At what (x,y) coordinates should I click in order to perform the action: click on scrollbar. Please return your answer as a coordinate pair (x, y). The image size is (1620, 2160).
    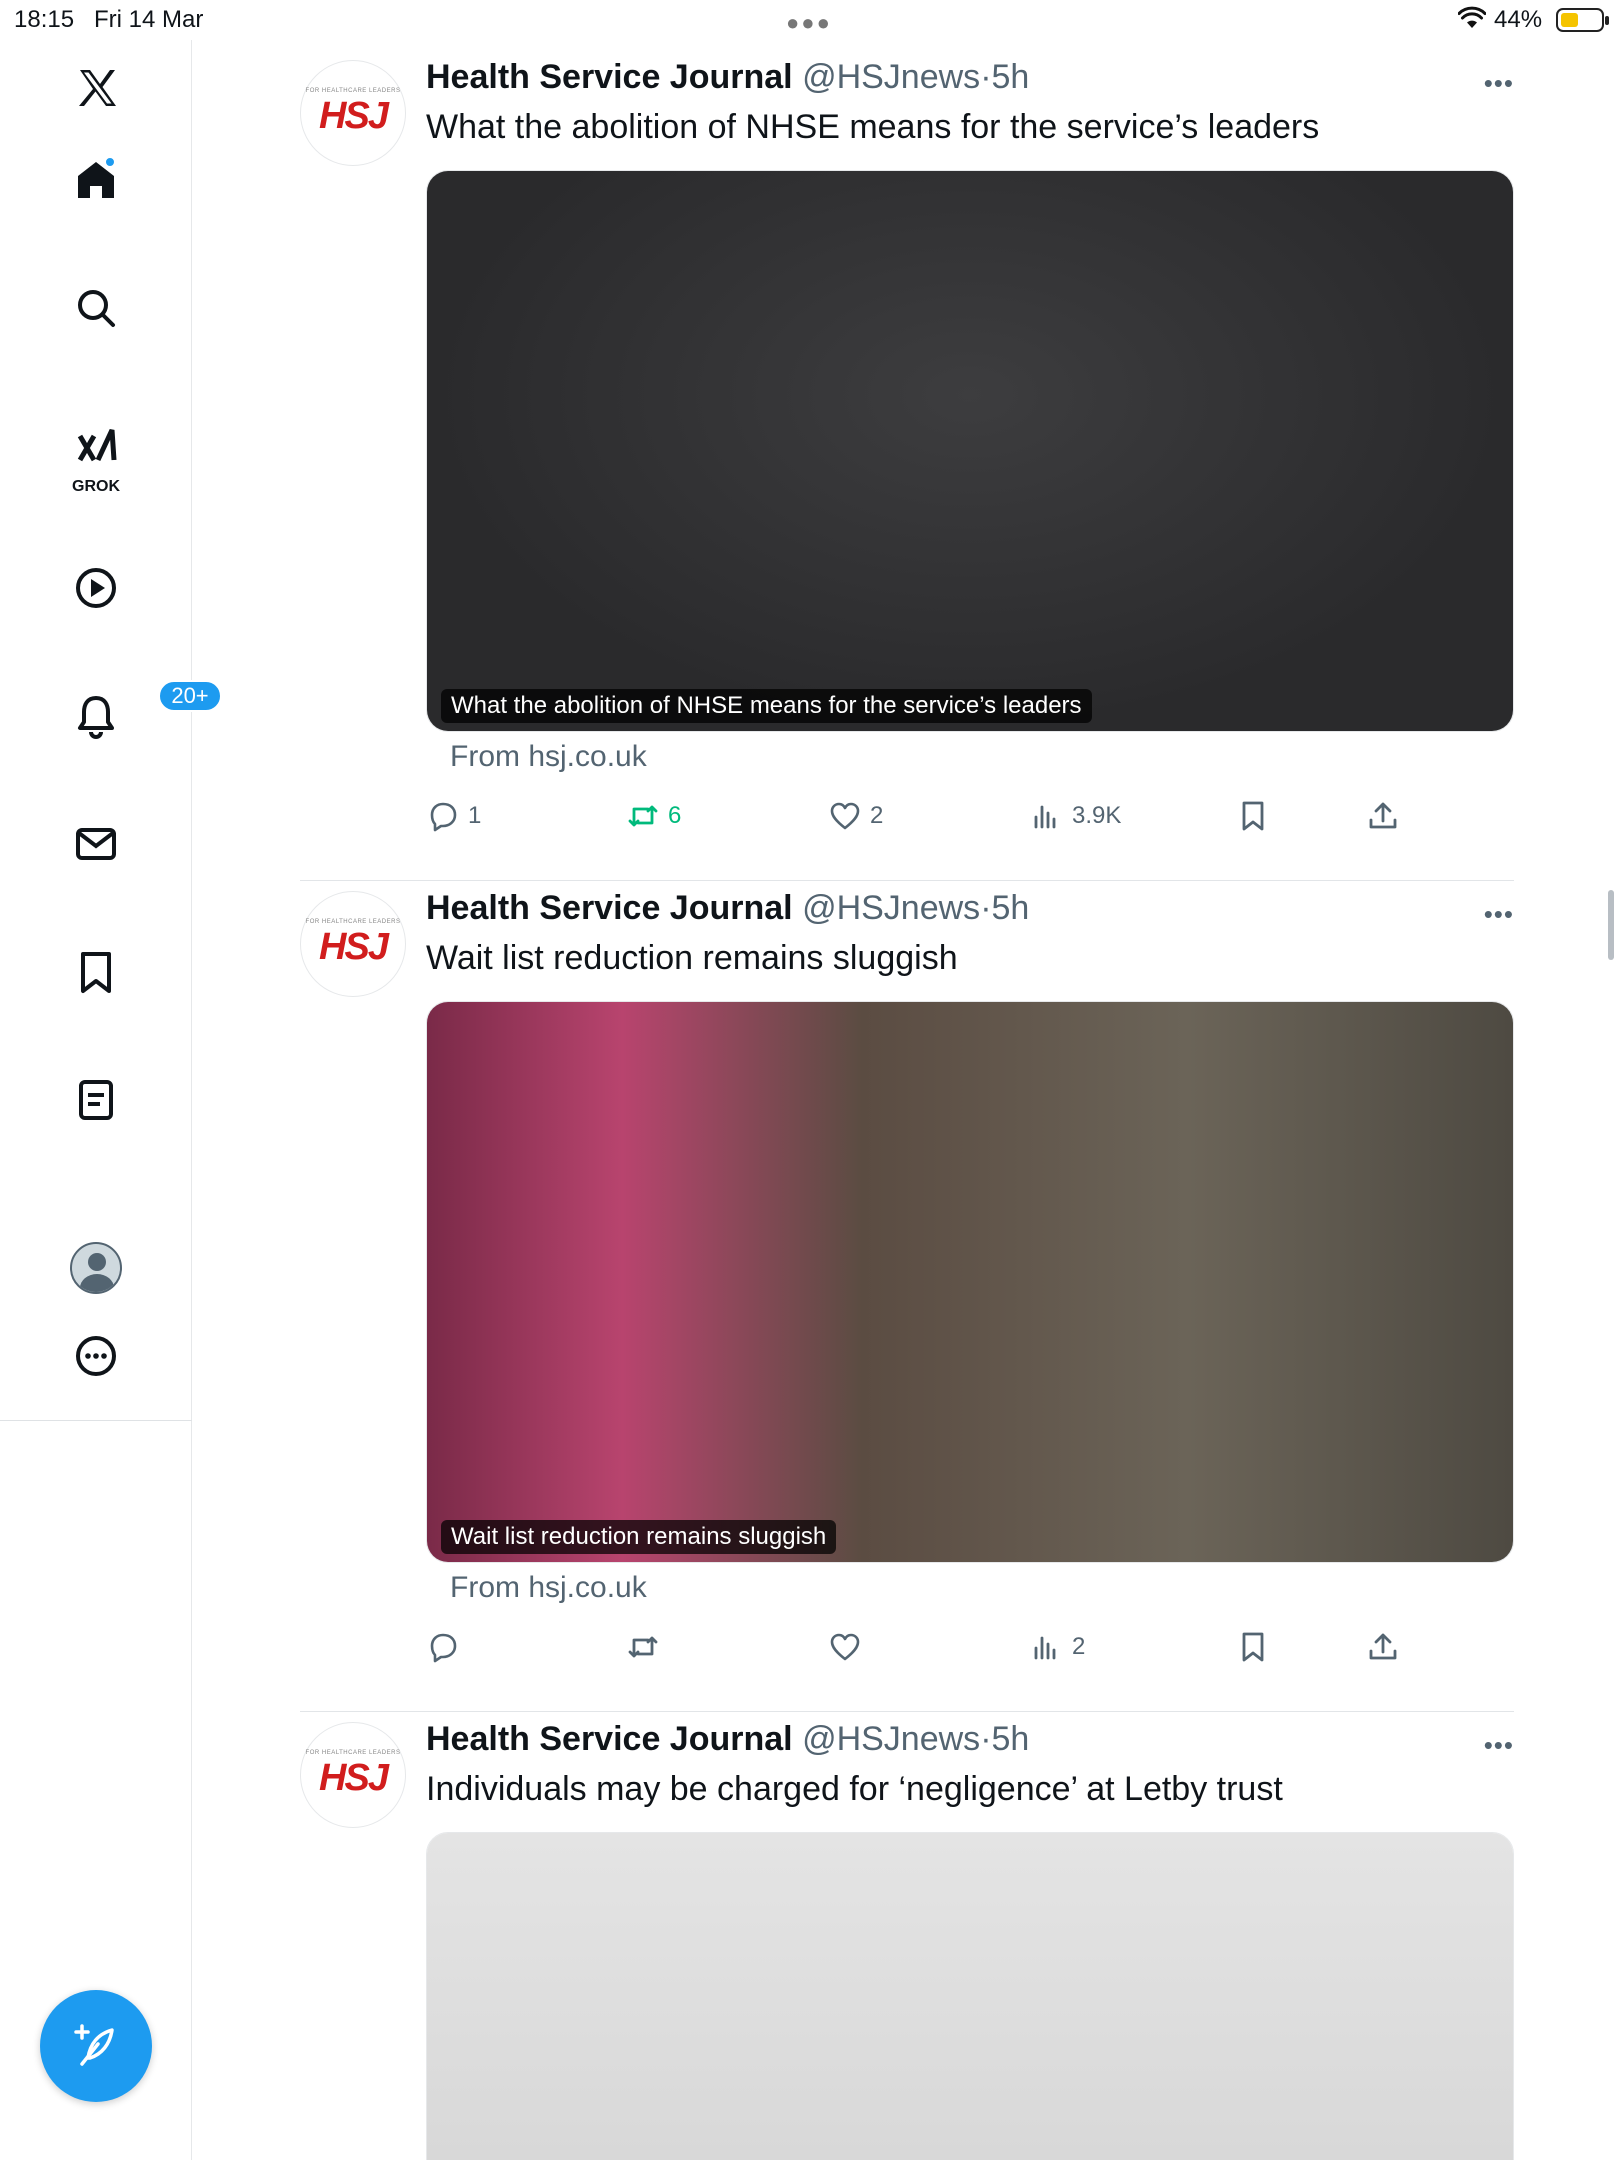
    Looking at the image, I should click on (1611, 925).